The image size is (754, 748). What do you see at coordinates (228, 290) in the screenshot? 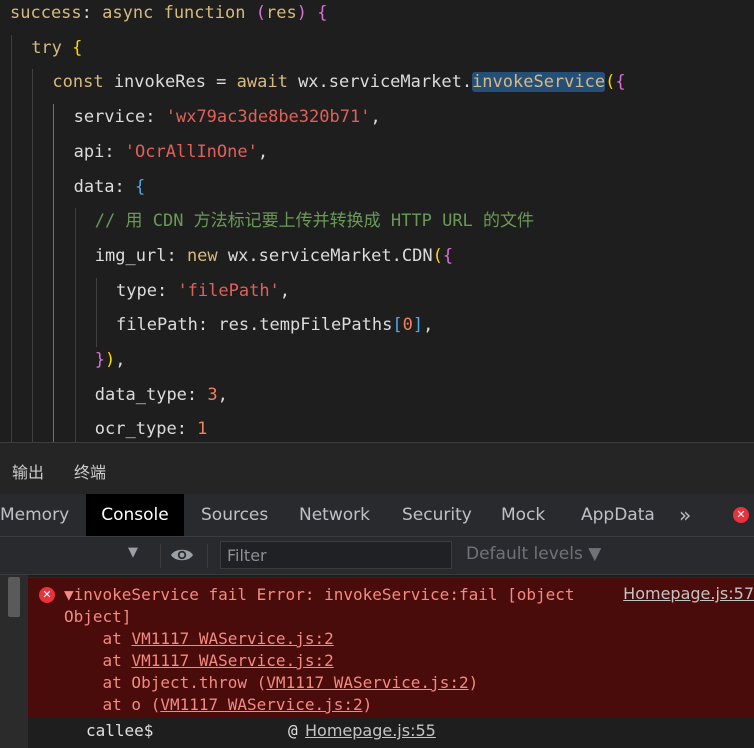
I see `code-token: 'filePath'` at bounding box center [228, 290].